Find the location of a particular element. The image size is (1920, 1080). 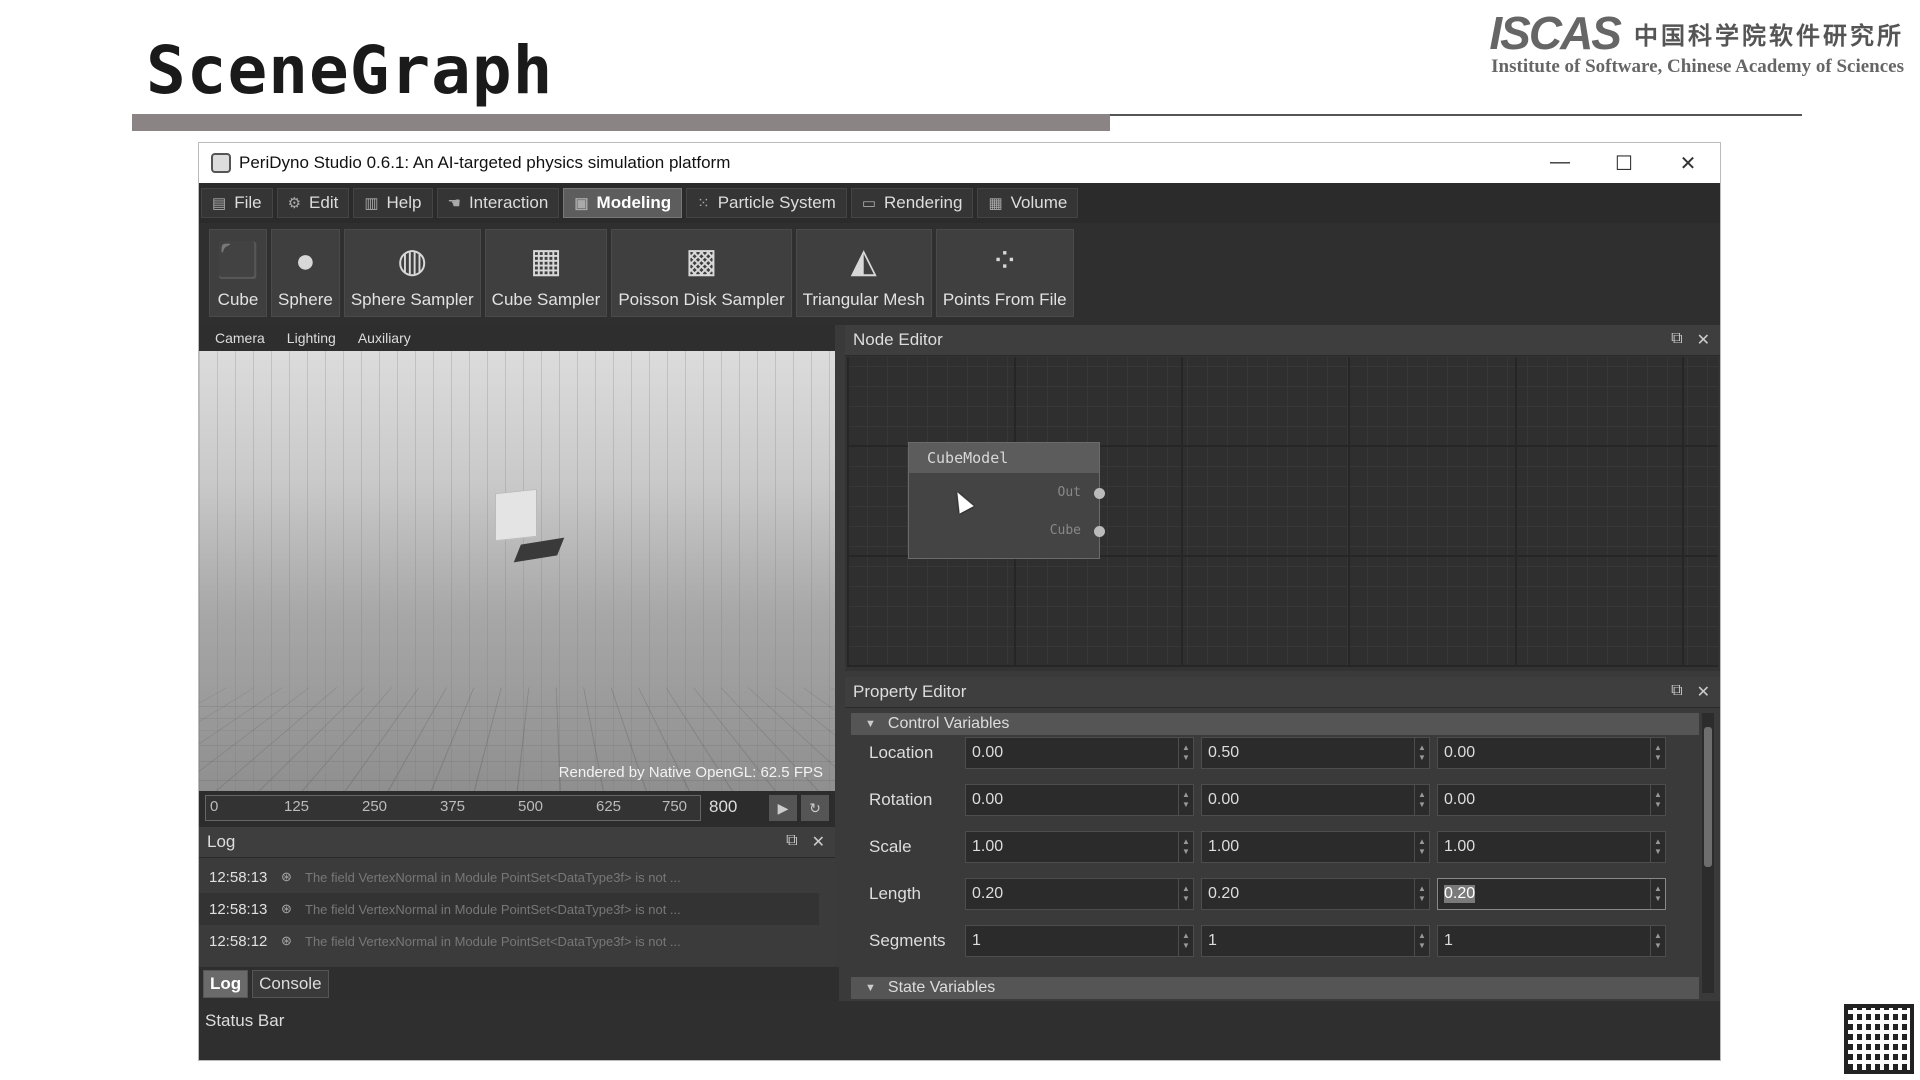

property-scrollbar is located at coordinates (1708, 853).